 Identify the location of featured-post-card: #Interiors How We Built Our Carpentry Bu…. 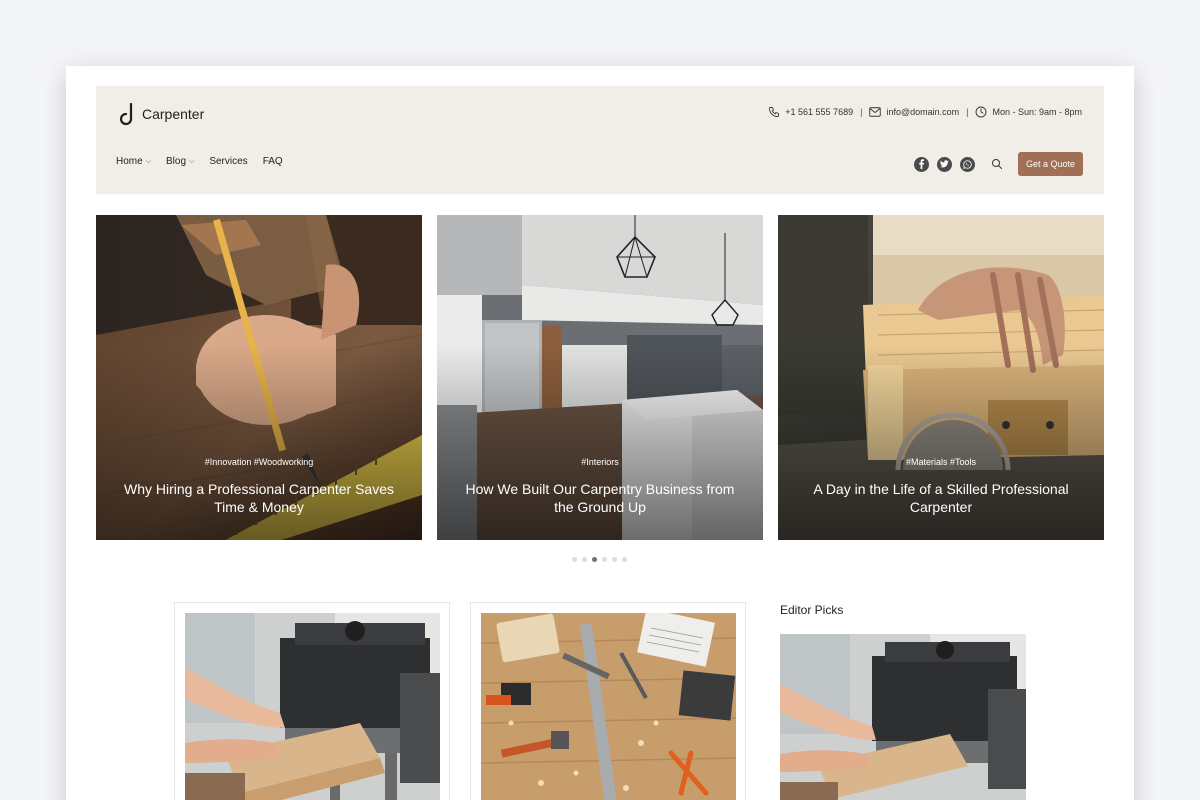
(600, 377).